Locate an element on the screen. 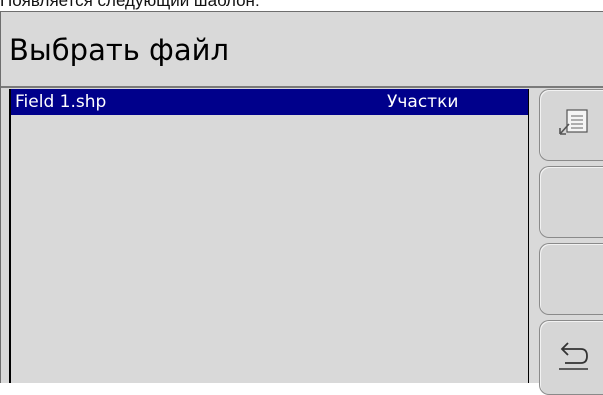 The width and height of the screenshot is (603, 395). file-row-selected: Field 1.shp Участки is located at coordinates (269, 102).